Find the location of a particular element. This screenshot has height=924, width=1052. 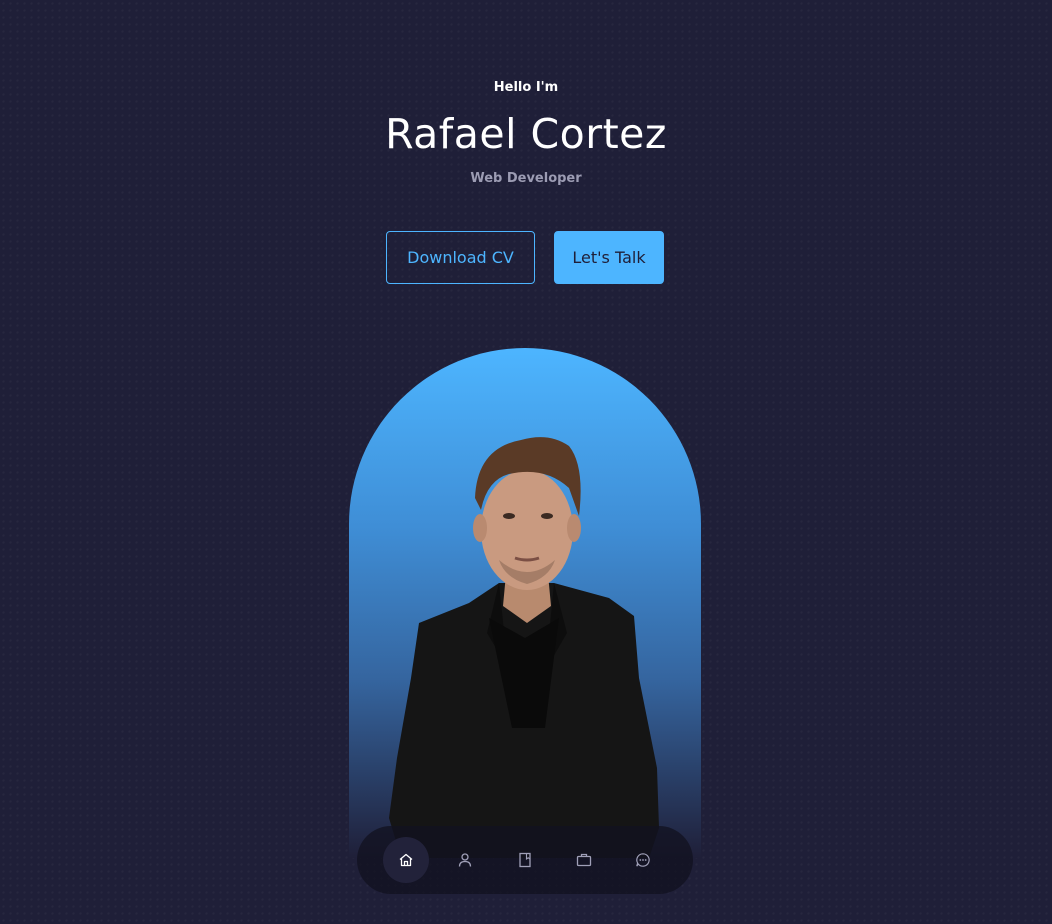

nav-contact is located at coordinates (643, 860).